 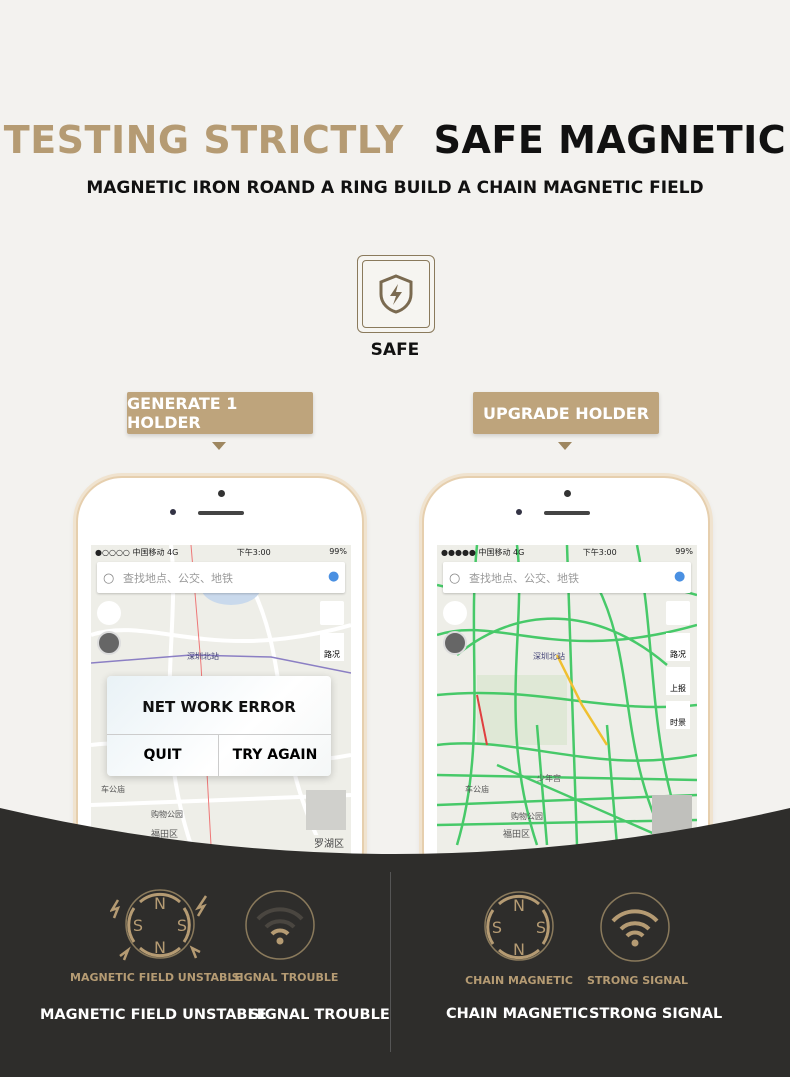 What do you see at coordinates (519, 980) in the screenshot?
I see `caption-small: CHAIN MAGNETIC` at bounding box center [519, 980].